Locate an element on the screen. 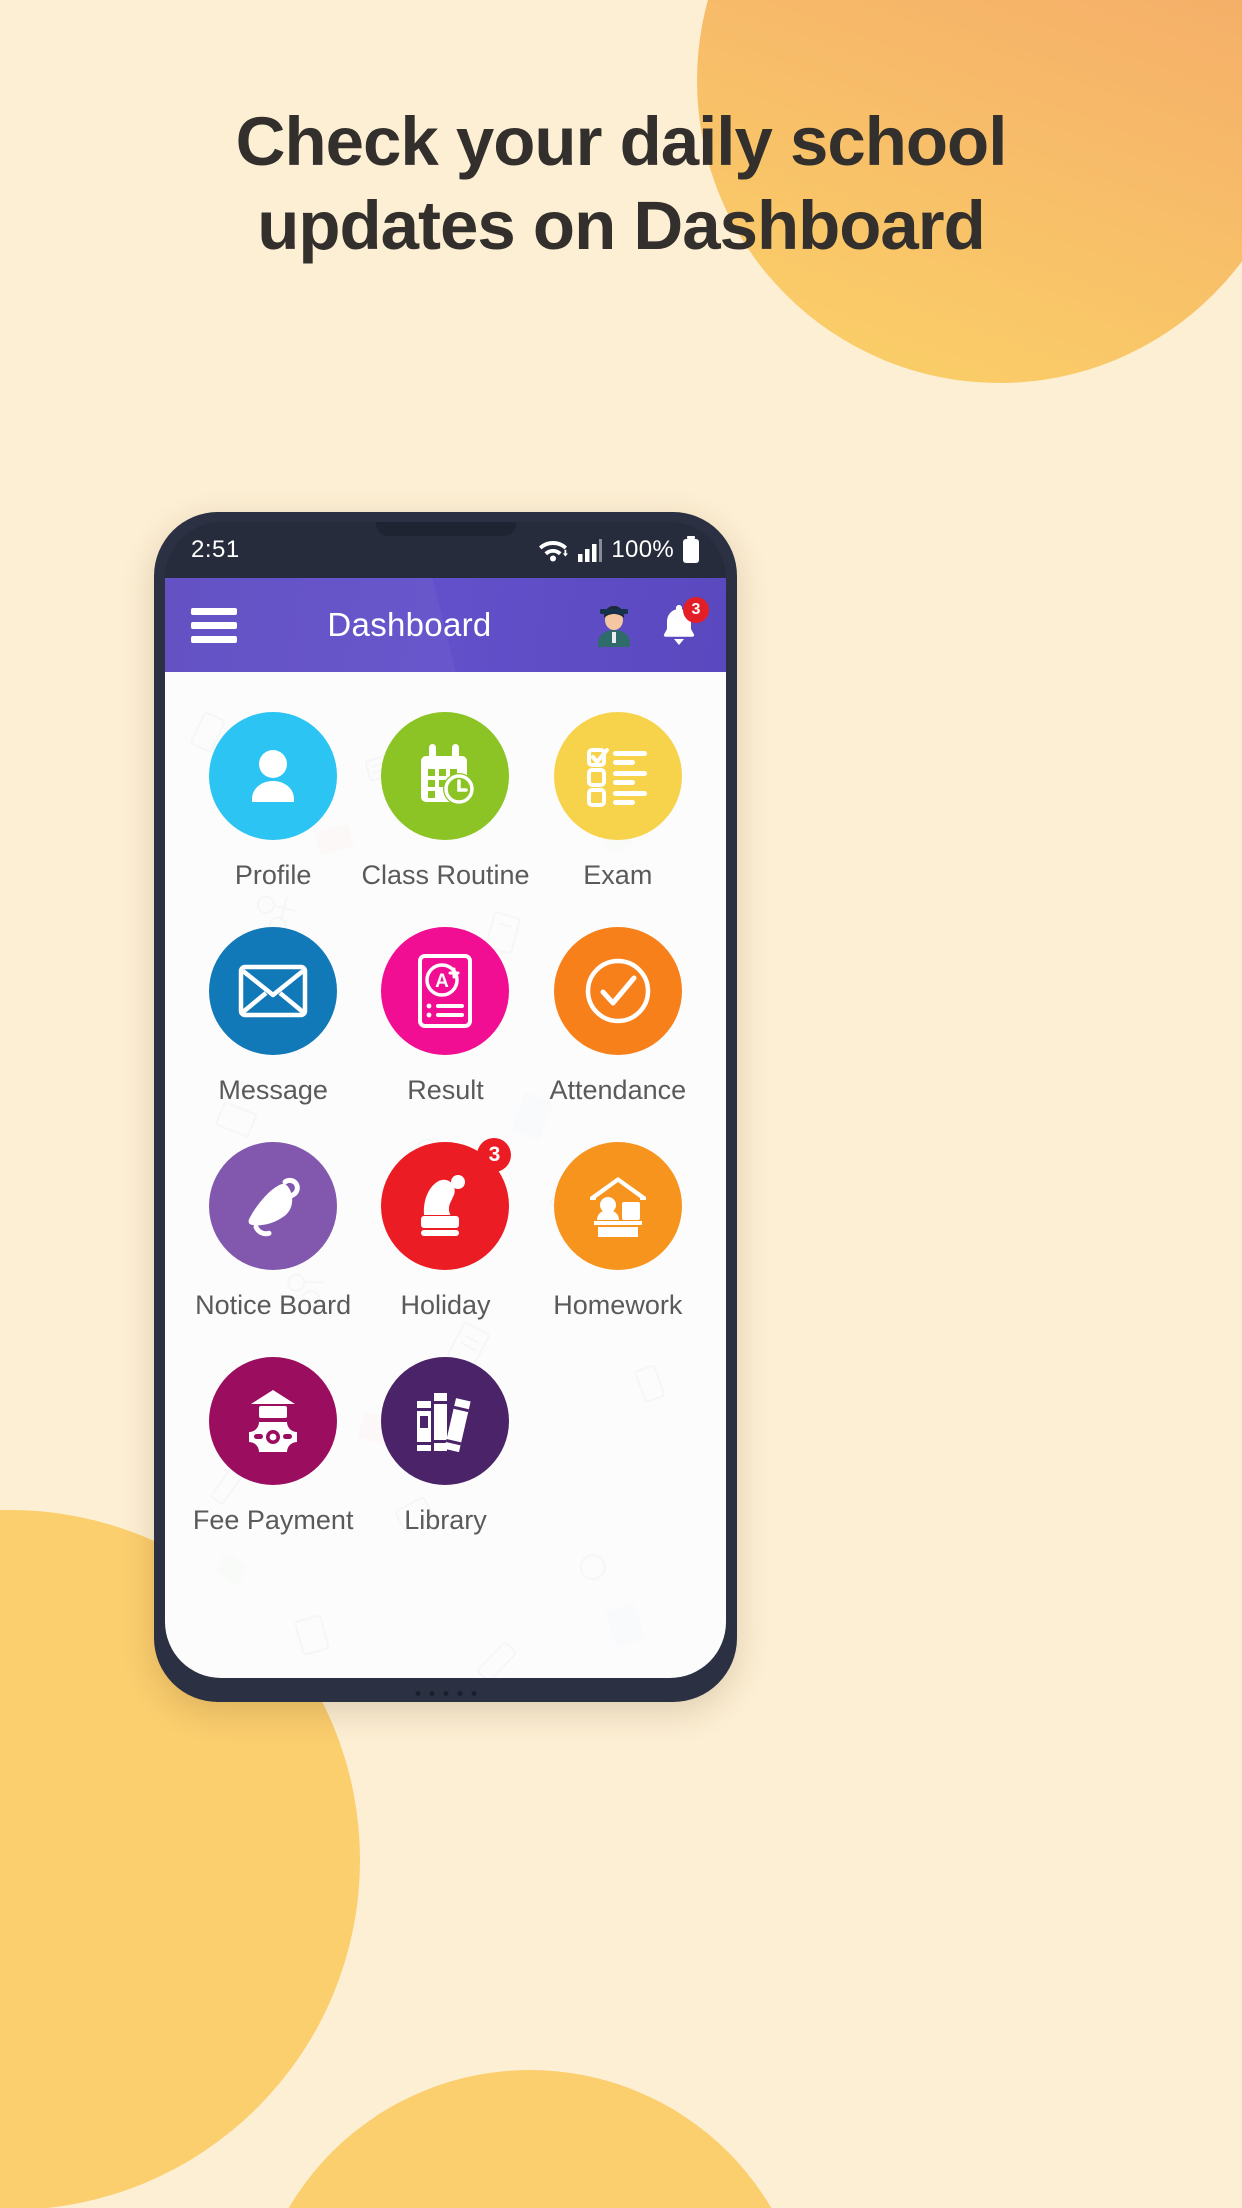  hand-bell-icon is located at coordinates (274, 1207).